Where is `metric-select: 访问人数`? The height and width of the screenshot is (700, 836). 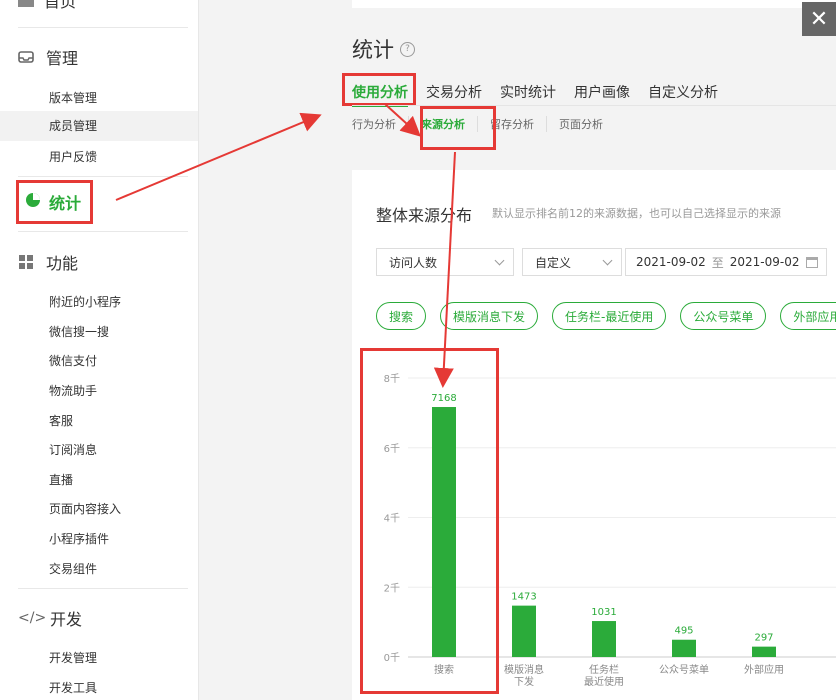 metric-select: 访问人数 is located at coordinates (445, 262).